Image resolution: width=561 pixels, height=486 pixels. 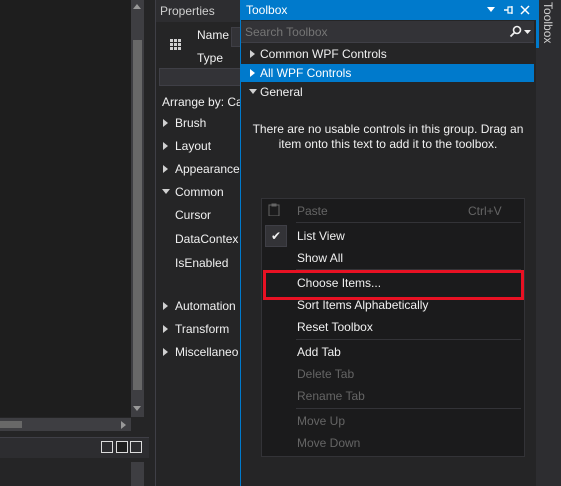 What do you see at coordinates (199, 192) in the screenshot?
I see `category-common: Common` at bounding box center [199, 192].